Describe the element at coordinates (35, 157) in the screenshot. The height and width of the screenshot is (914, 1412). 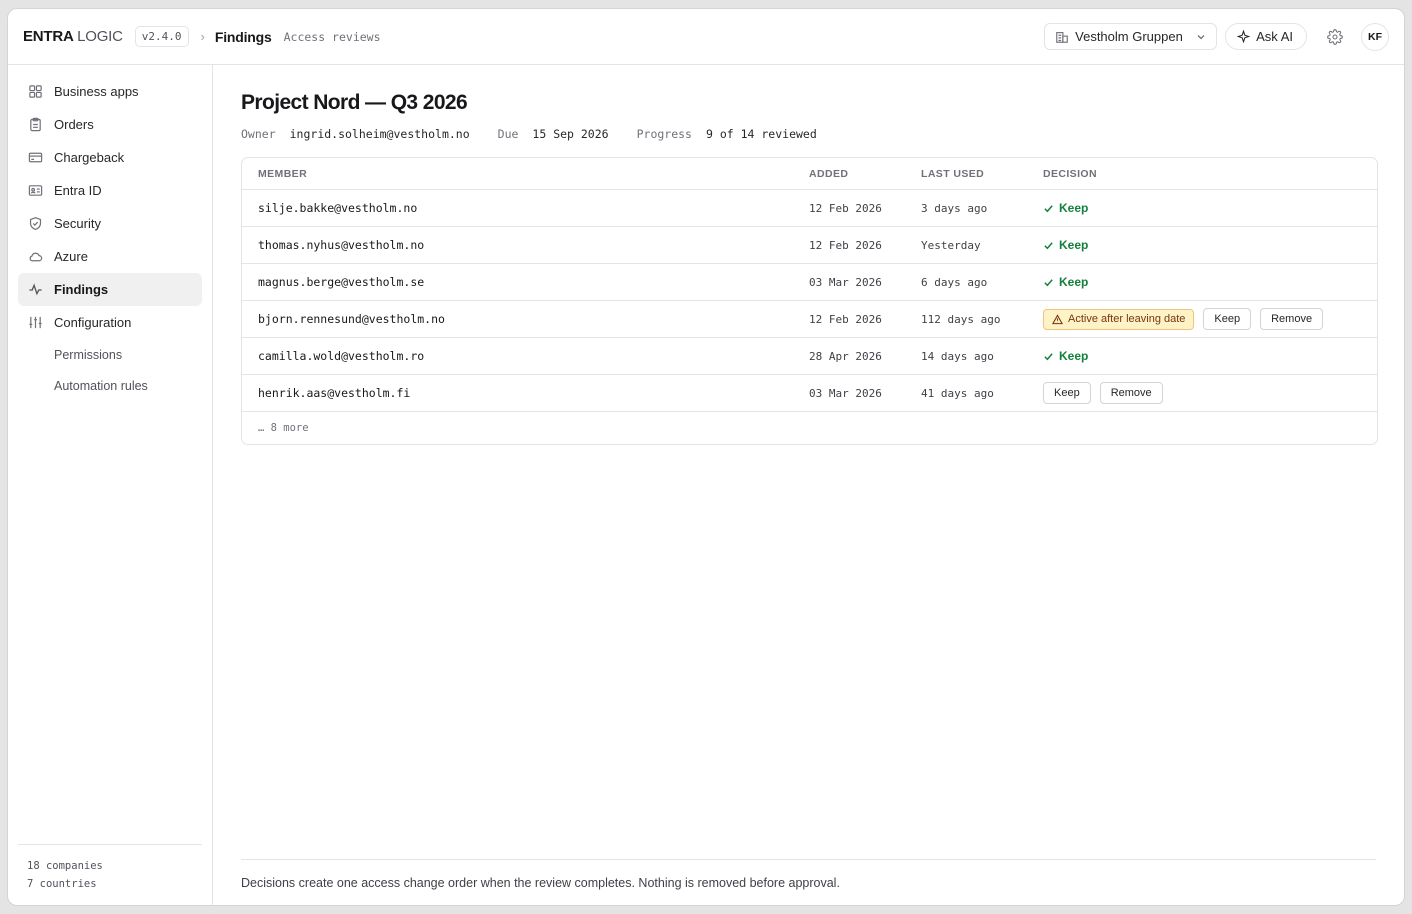
I see `credit-card-icon` at that location.